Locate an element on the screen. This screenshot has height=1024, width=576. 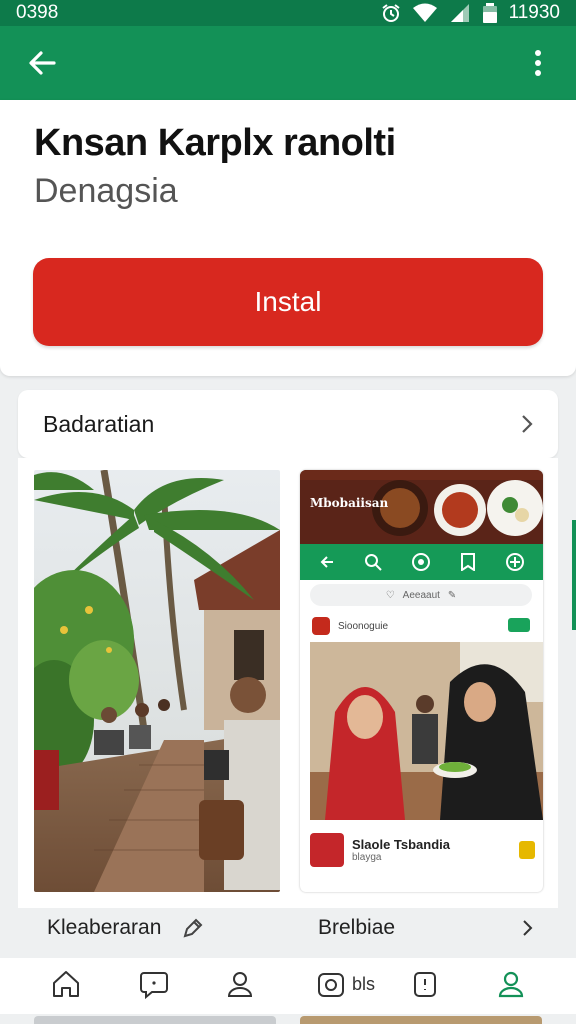
mock-badge is located at coordinates (519, 625).